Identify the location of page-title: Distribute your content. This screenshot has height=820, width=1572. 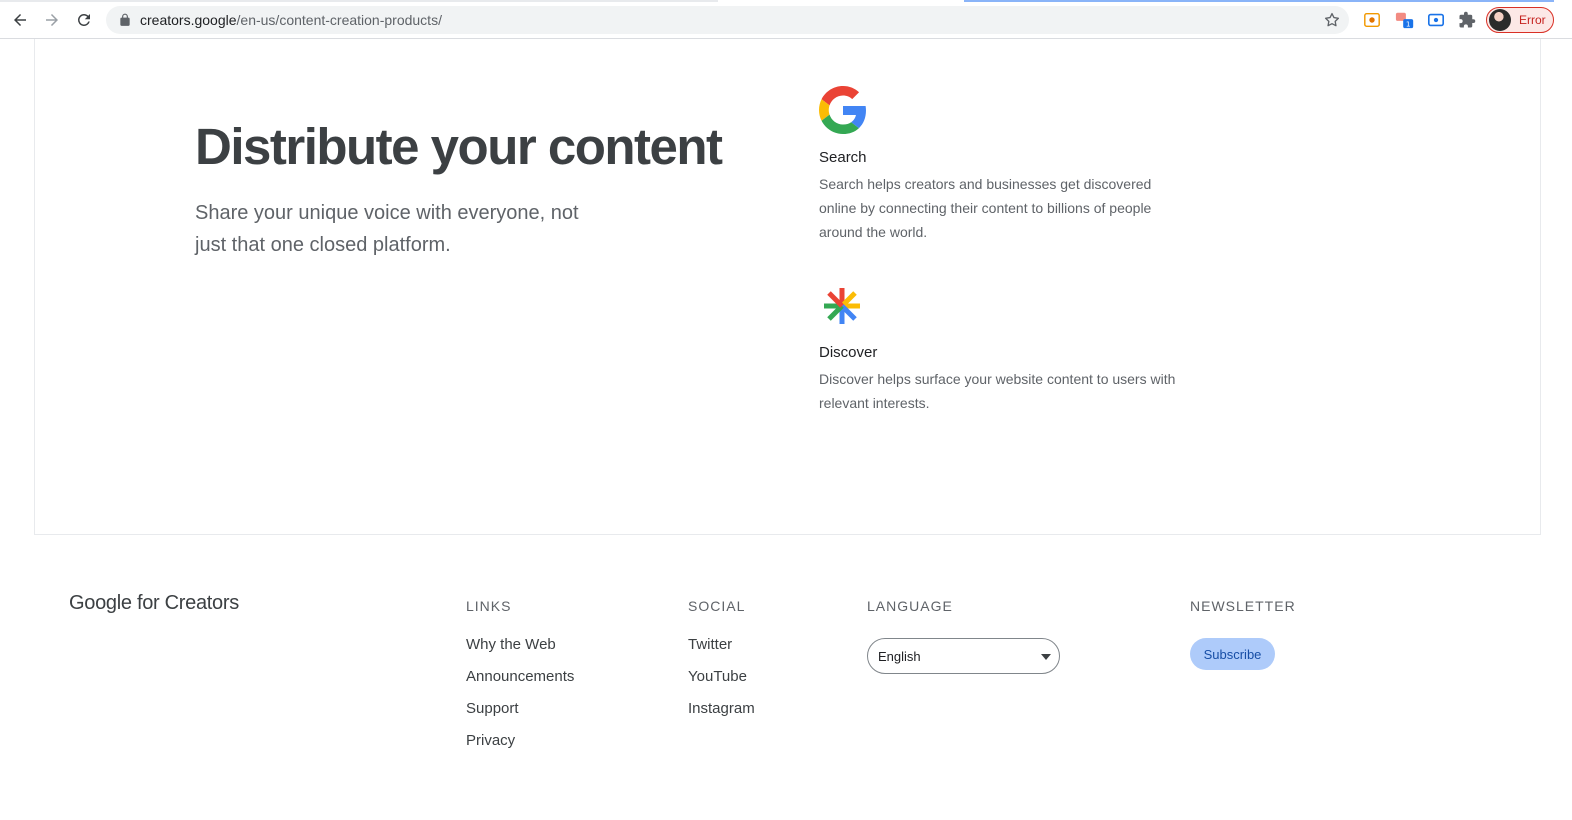
(459, 146).